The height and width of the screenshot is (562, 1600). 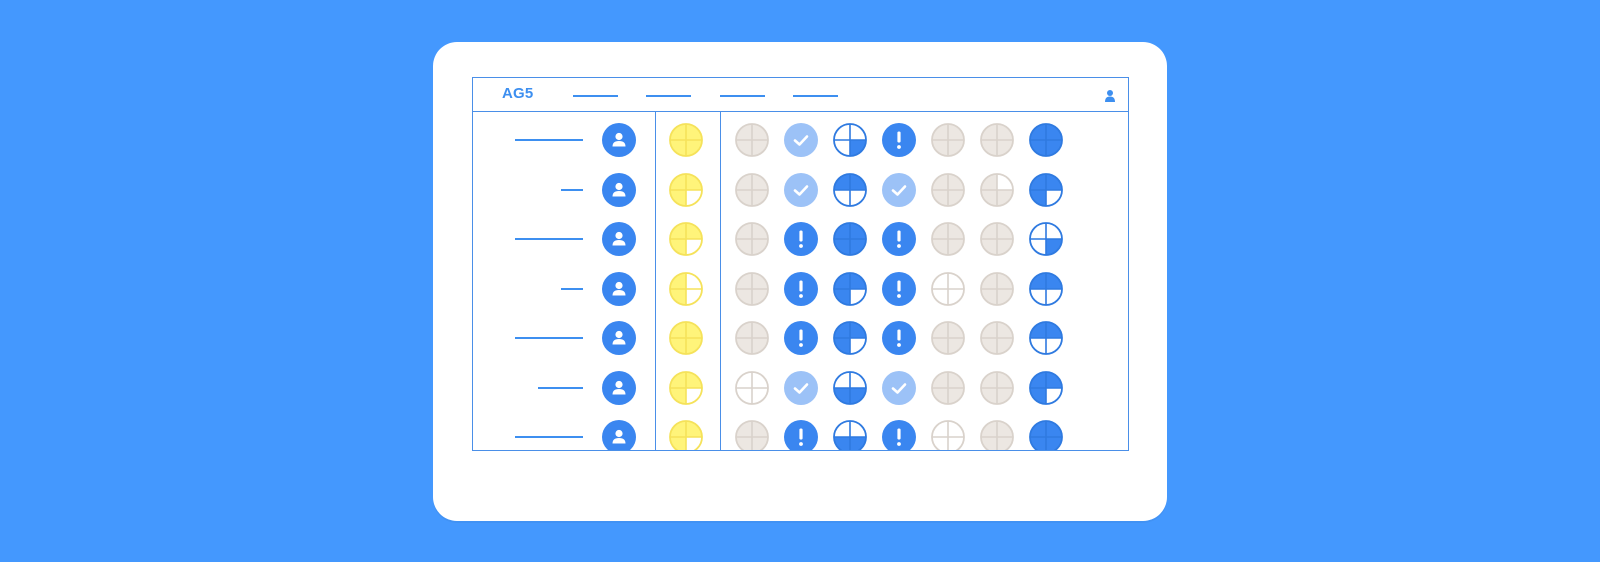 What do you see at coordinates (686, 289) in the screenshot?
I see `own-level-half` at bounding box center [686, 289].